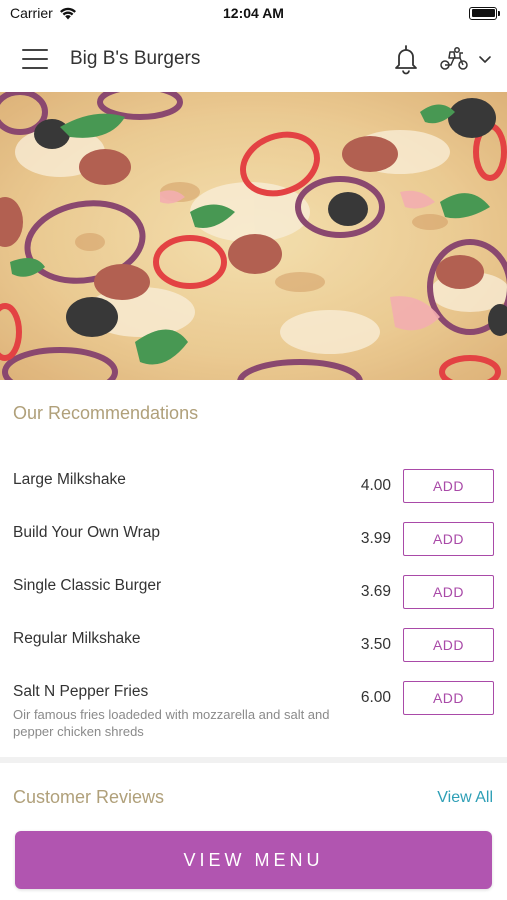  I want to click on bell-icon, so click(406, 59).